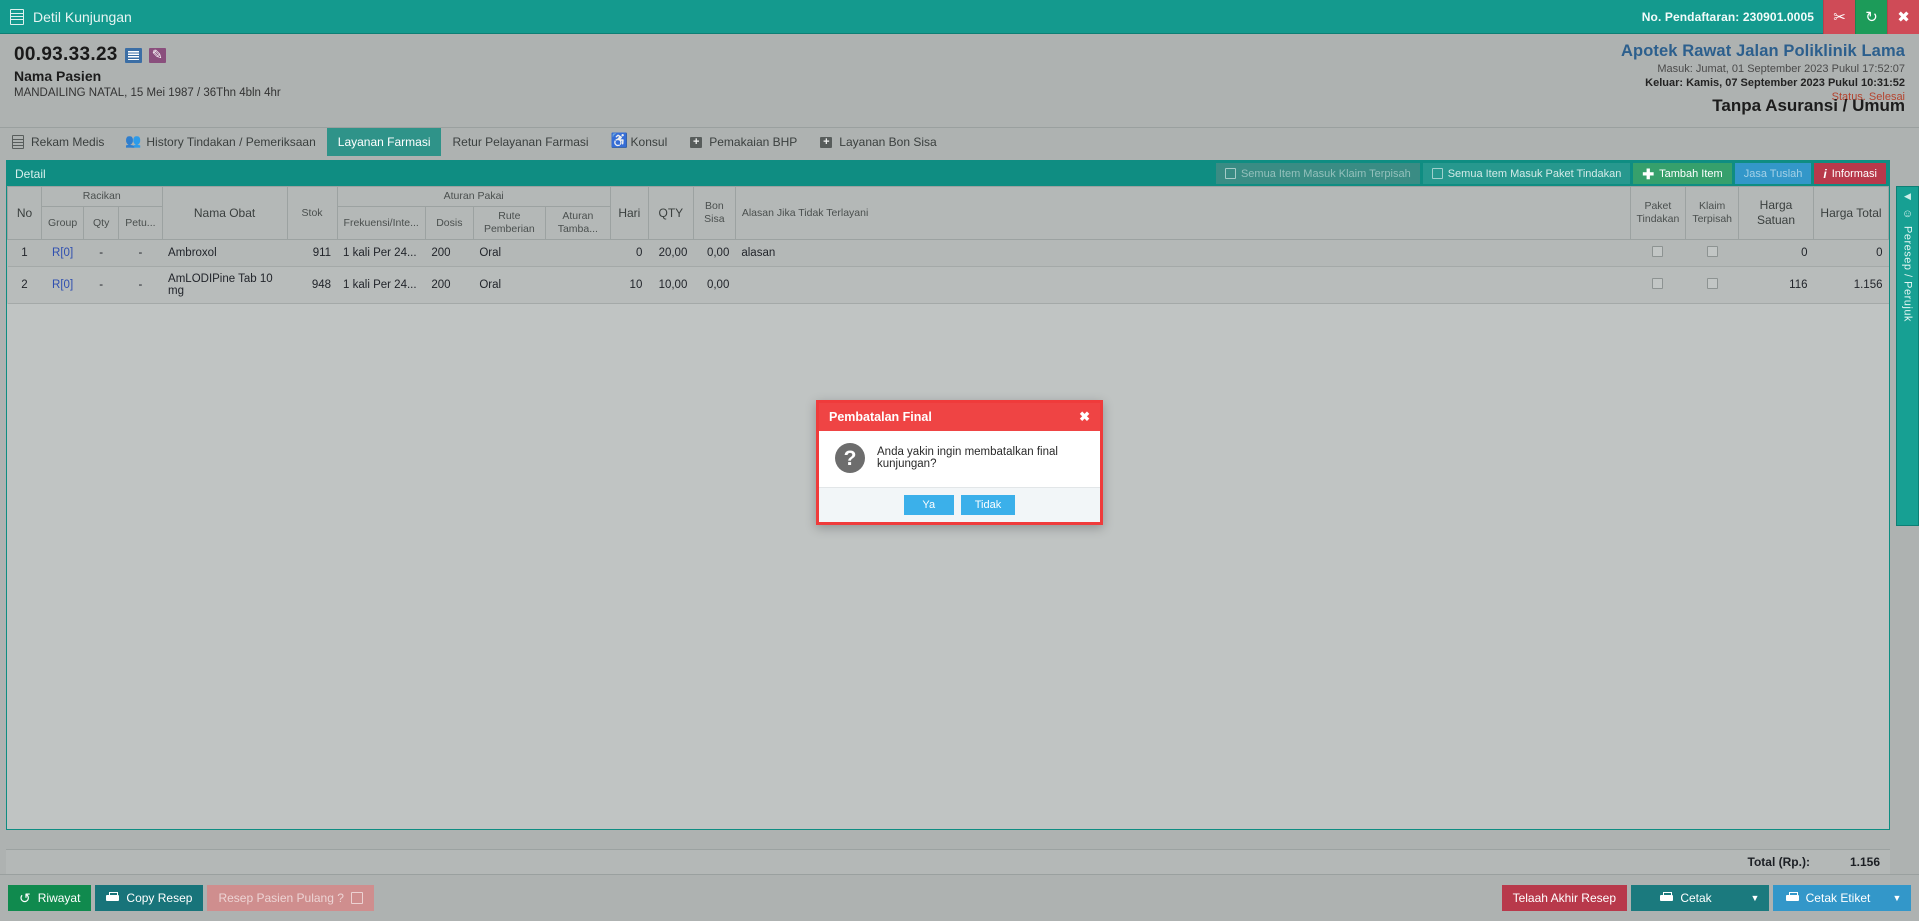 This screenshot has height=921, width=1919. What do you see at coordinates (1907, 274) in the screenshot?
I see `side-tab-label: Peresep / Perujuk` at bounding box center [1907, 274].